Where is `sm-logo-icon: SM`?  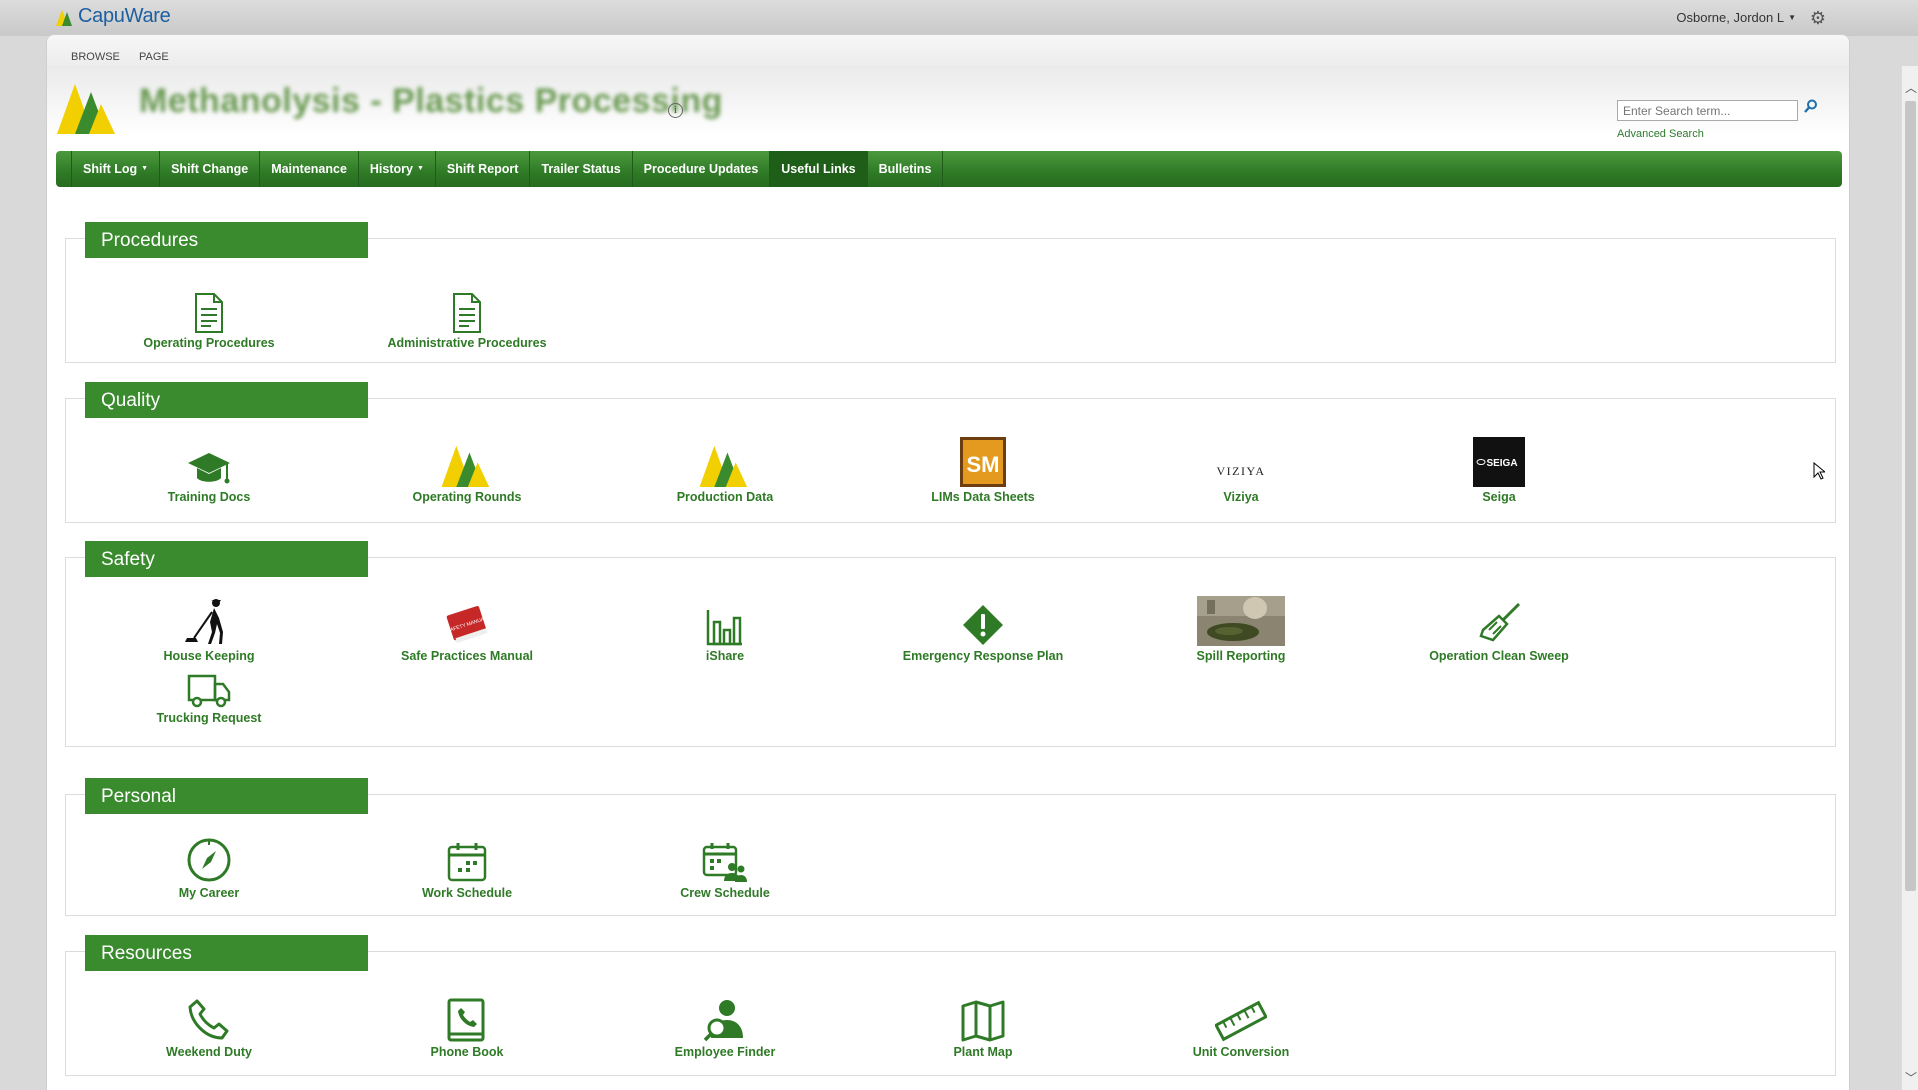
sm-logo-icon: SM is located at coordinates (983, 461).